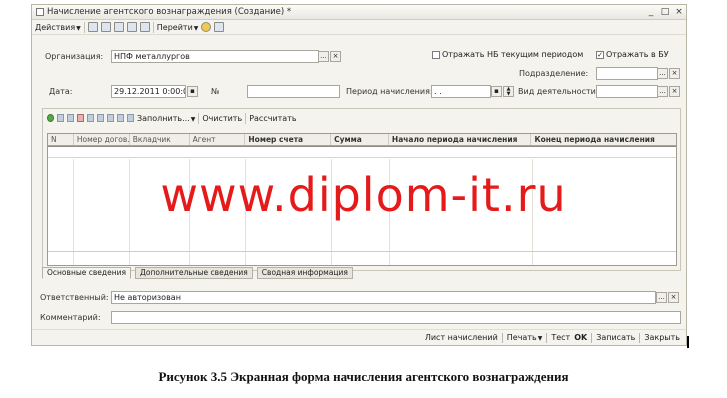 This screenshot has width=727, height=398. Describe the element at coordinates (461, 91) in the screenshot. I see `period-field: . .` at that location.